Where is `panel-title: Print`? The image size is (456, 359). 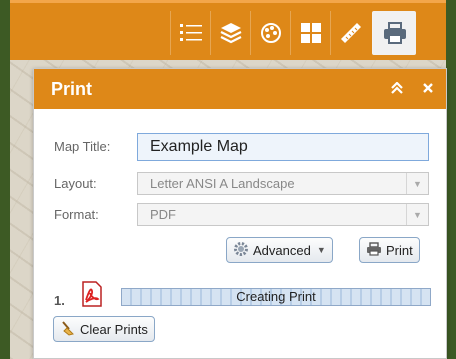
panel-title: Print is located at coordinates (72, 88).